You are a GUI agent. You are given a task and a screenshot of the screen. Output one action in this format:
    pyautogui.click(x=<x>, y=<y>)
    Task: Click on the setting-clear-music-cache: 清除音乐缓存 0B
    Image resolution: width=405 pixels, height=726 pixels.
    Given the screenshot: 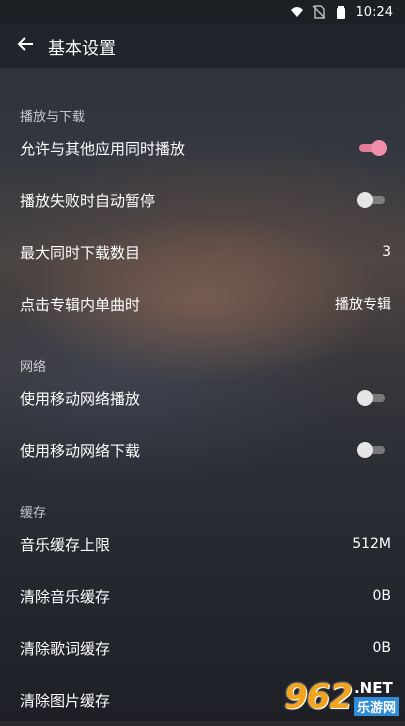 What is the action you would take?
    pyautogui.click(x=202, y=596)
    